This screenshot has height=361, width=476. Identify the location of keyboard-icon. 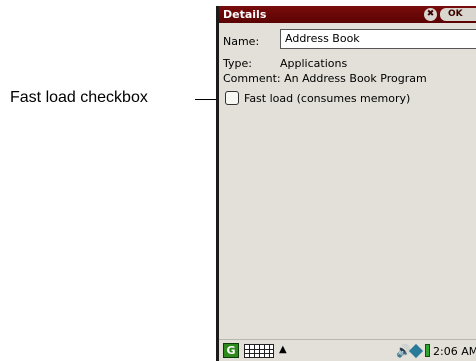
(259, 351).